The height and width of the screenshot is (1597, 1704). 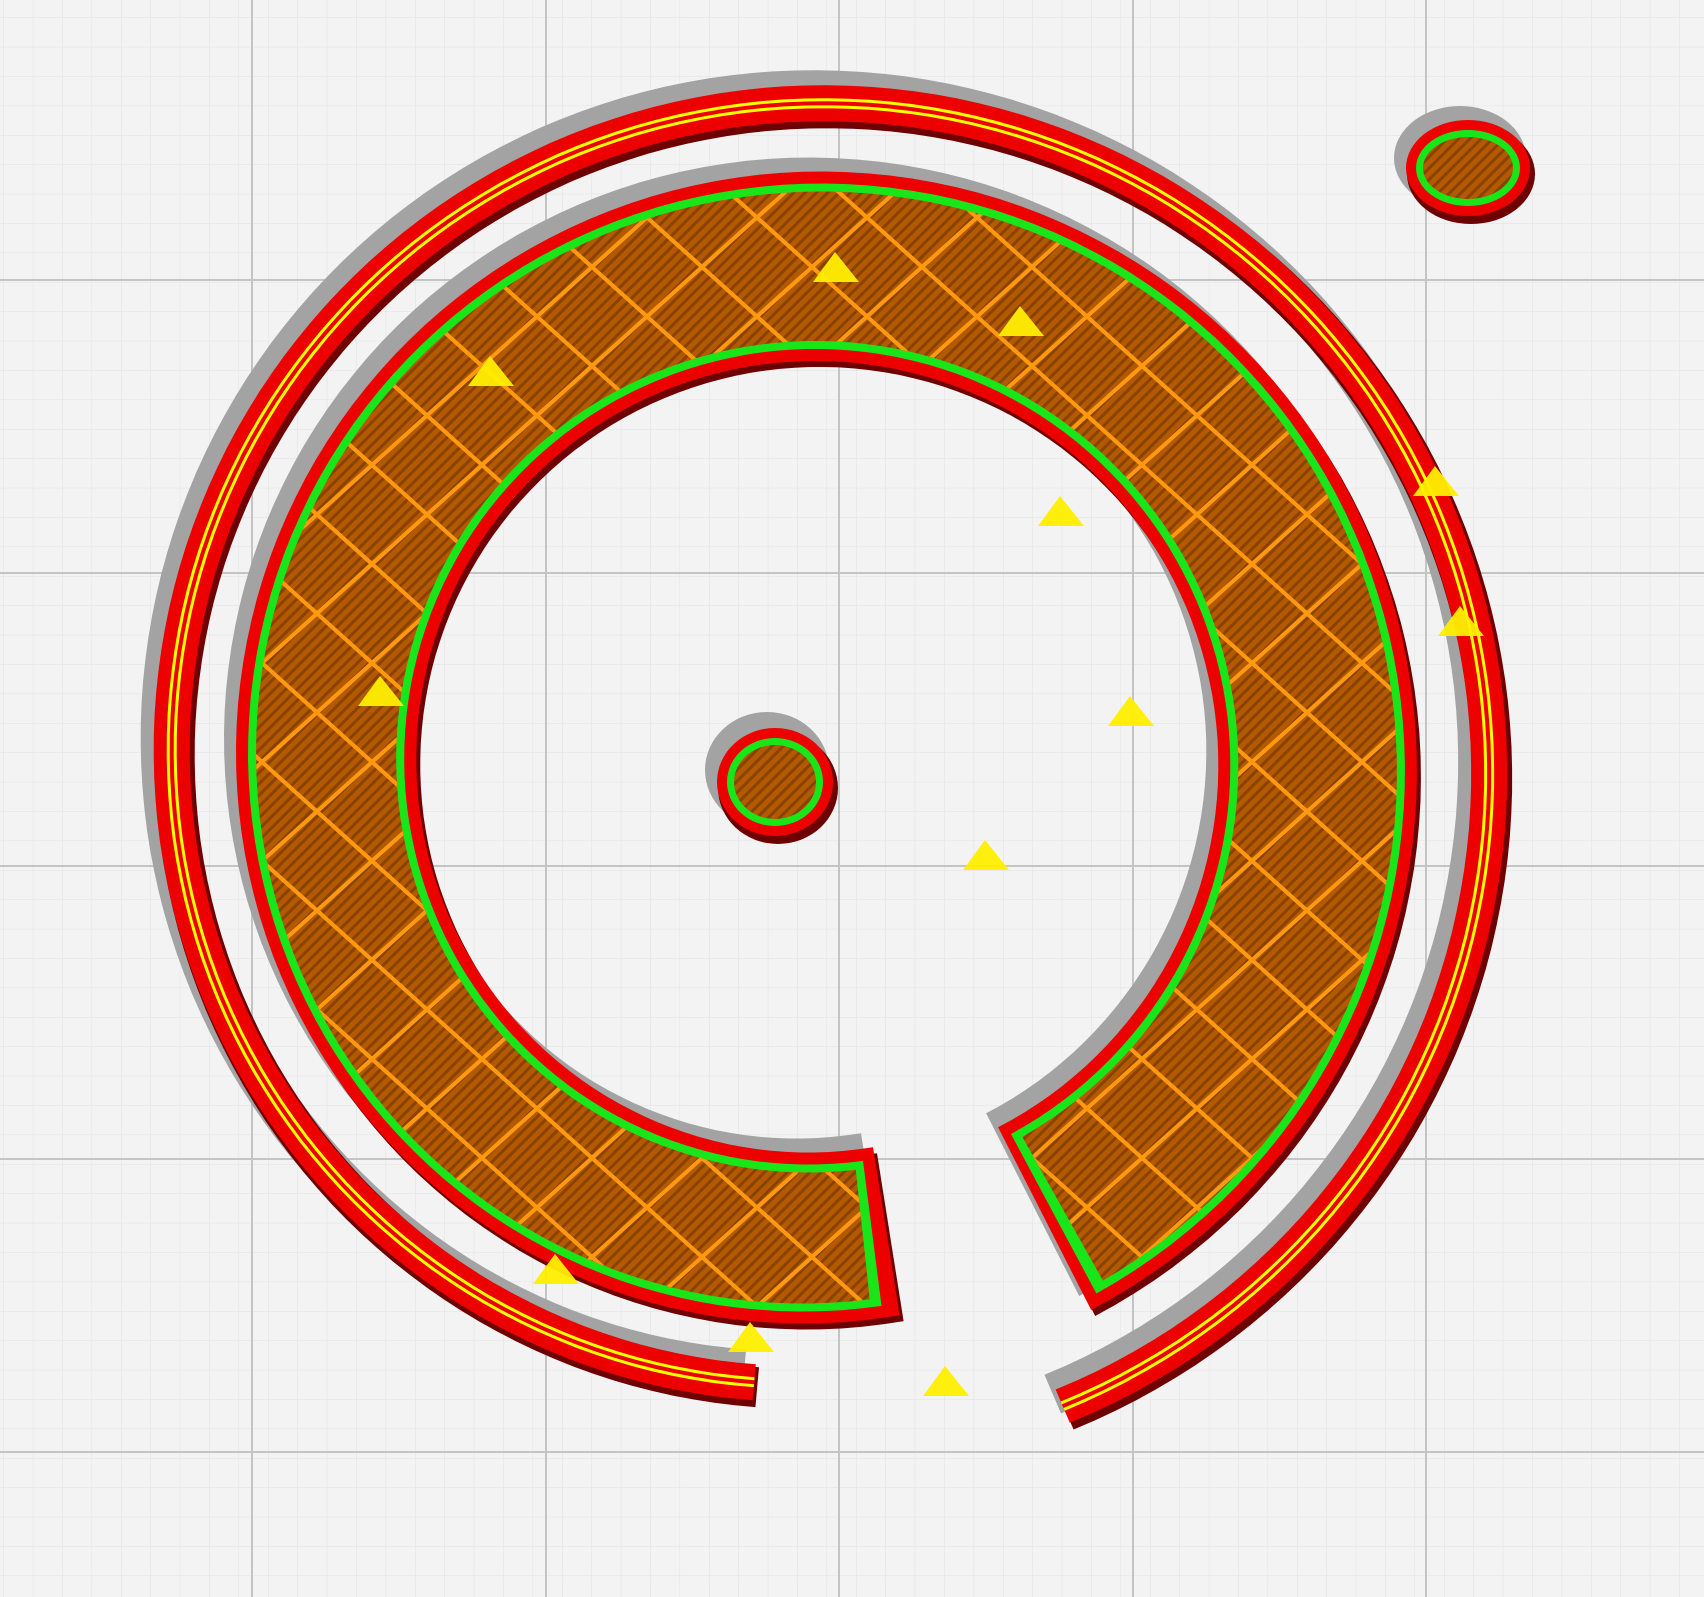 What do you see at coordinates (775, 782) in the screenshot?
I see `knob-infill` at bounding box center [775, 782].